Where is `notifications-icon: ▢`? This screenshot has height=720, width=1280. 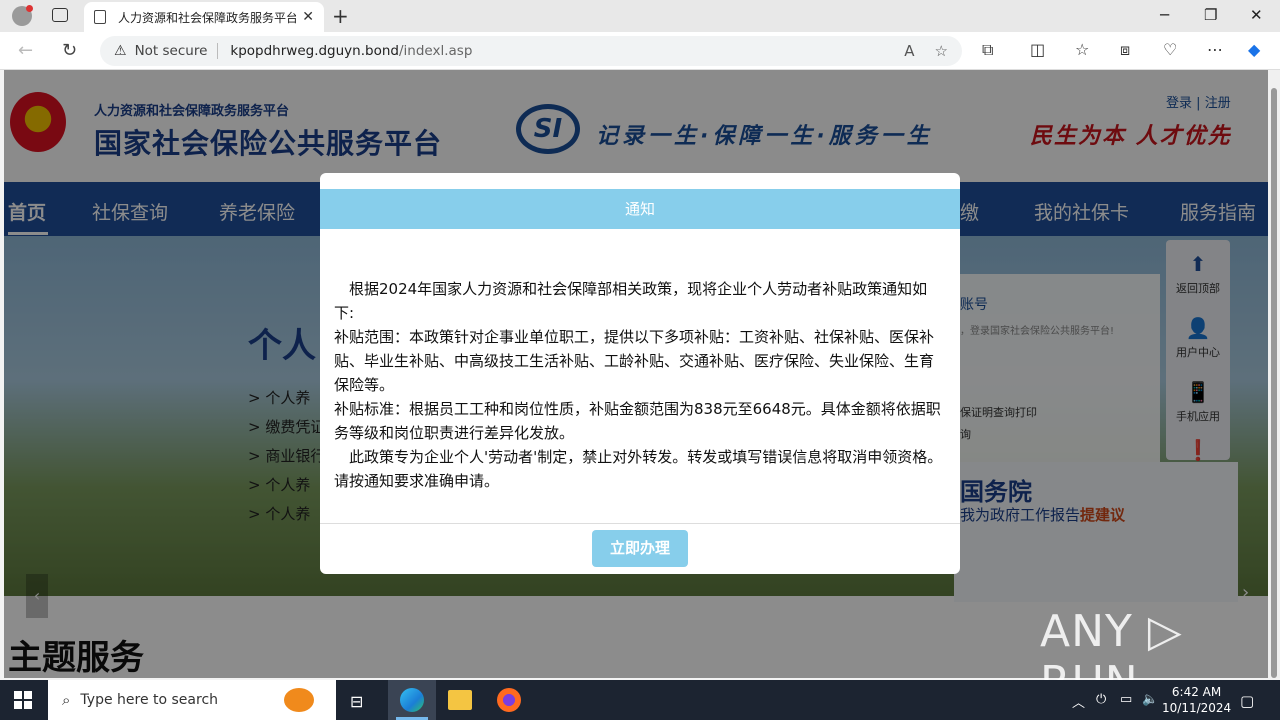 notifications-icon: ▢ is located at coordinates (1247, 701).